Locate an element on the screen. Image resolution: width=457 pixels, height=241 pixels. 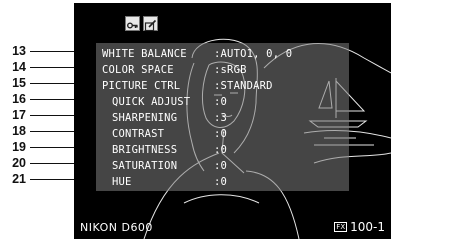
sharpening-label: SHARPENING is located at coordinates (145, 118).